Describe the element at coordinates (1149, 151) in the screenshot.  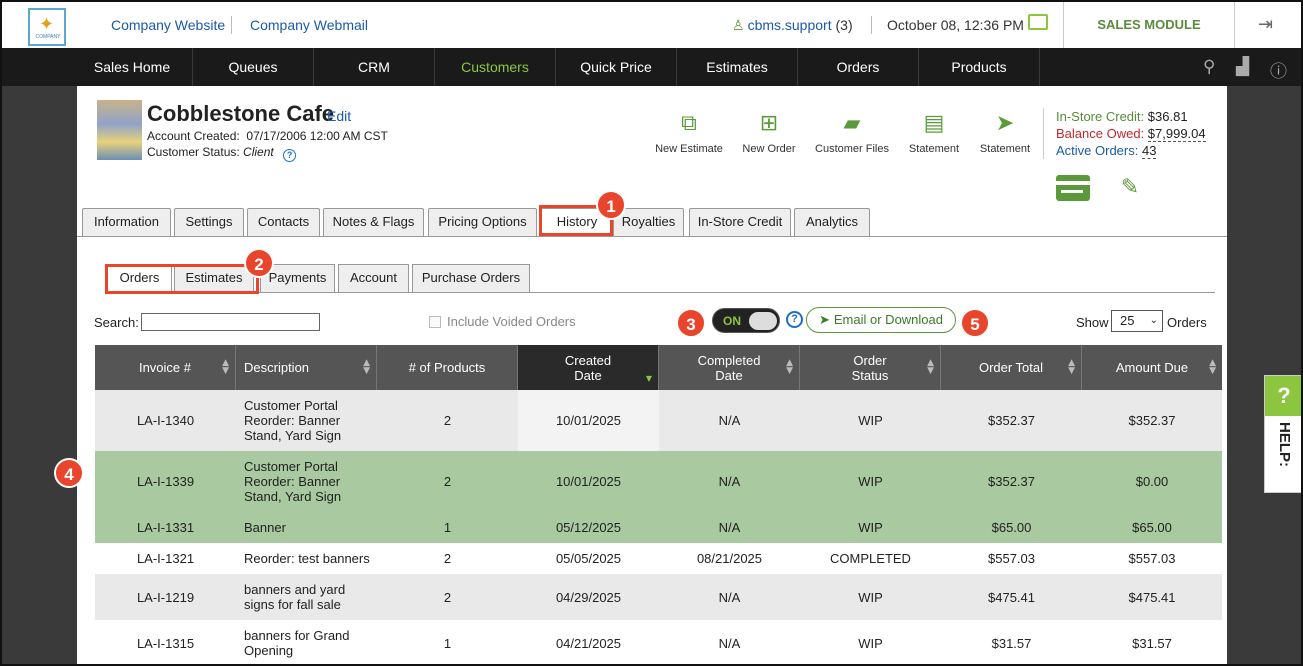
I see `active-orders-value: 43` at that location.